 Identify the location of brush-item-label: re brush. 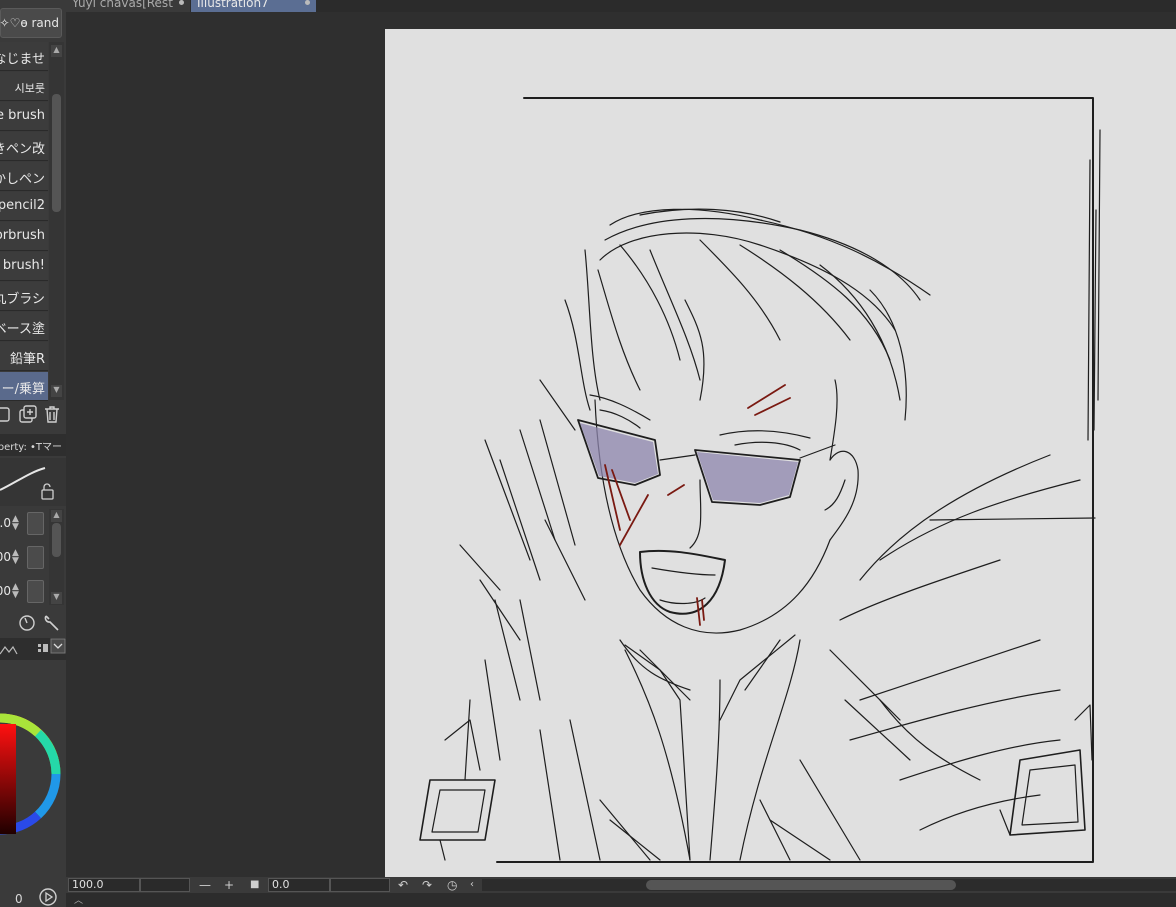
(22, 115).